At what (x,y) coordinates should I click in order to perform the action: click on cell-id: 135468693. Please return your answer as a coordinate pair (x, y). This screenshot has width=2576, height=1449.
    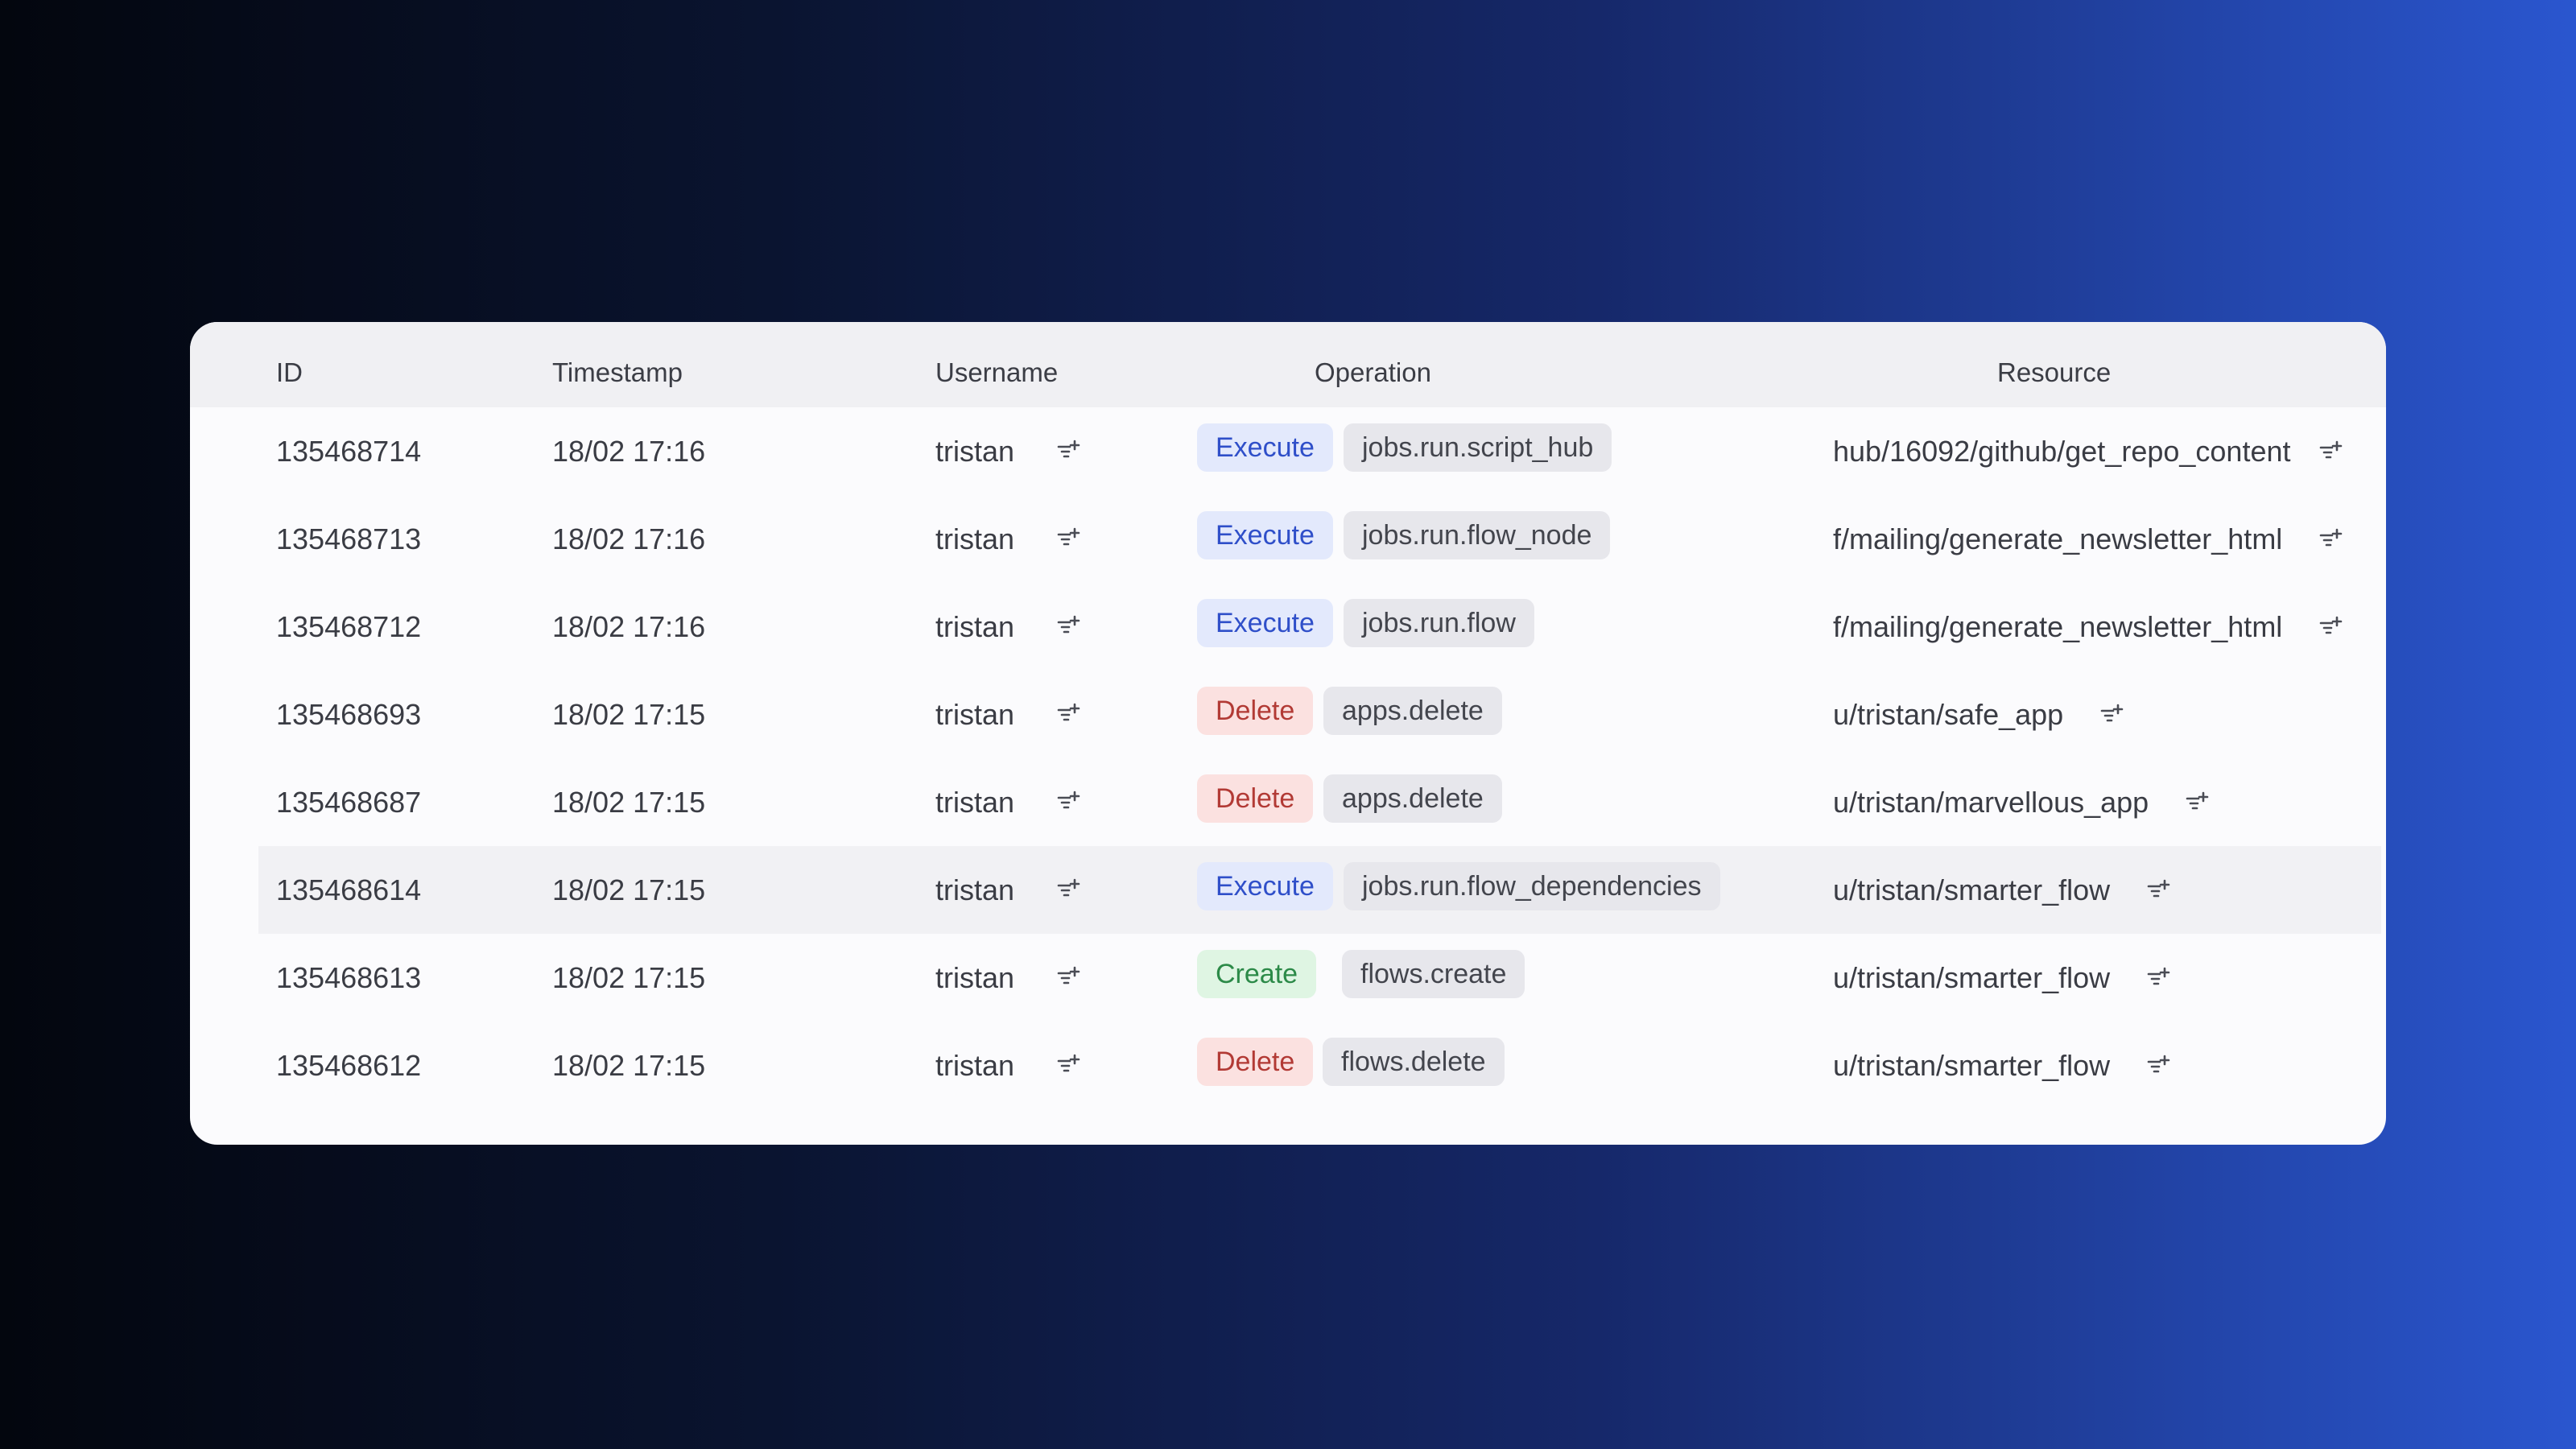
    Looking at the image, I should click on (349, 714).